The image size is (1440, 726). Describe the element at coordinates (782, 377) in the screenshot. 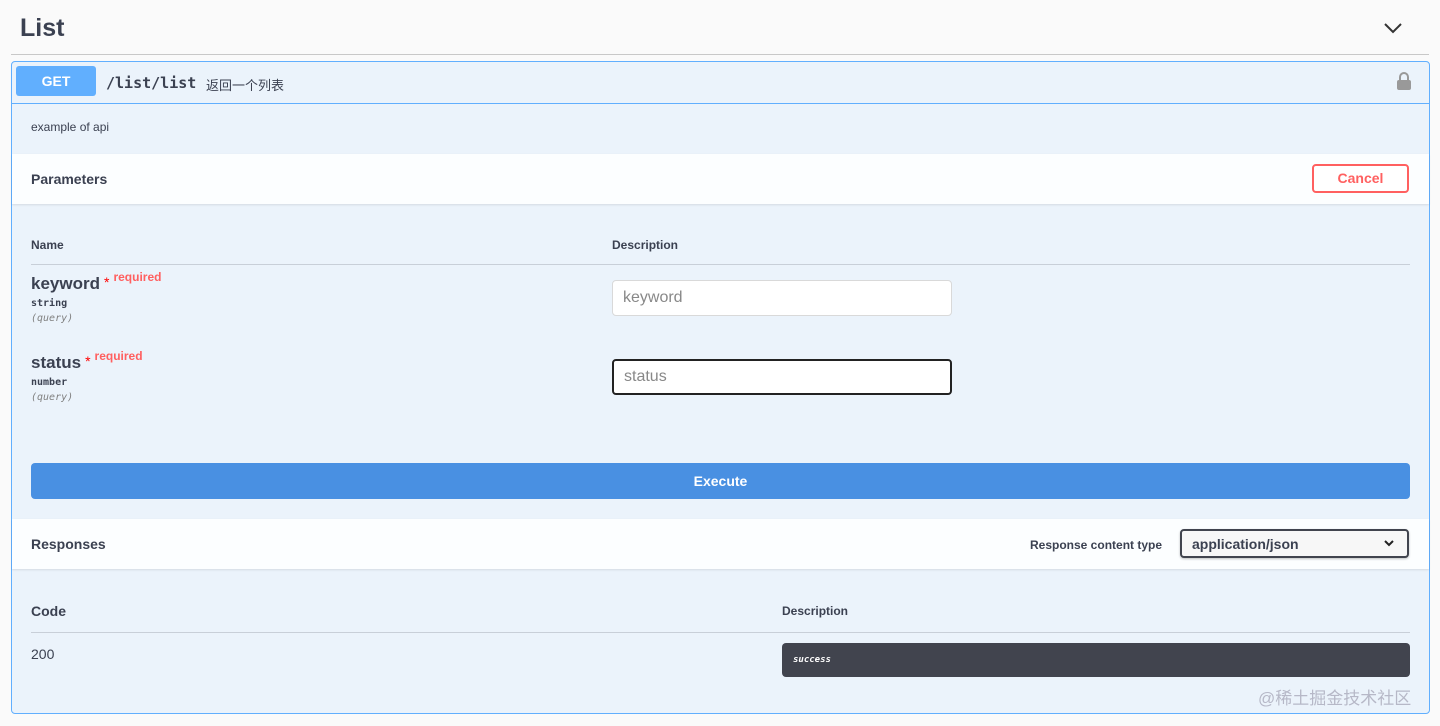

I see `status-input` at that location.